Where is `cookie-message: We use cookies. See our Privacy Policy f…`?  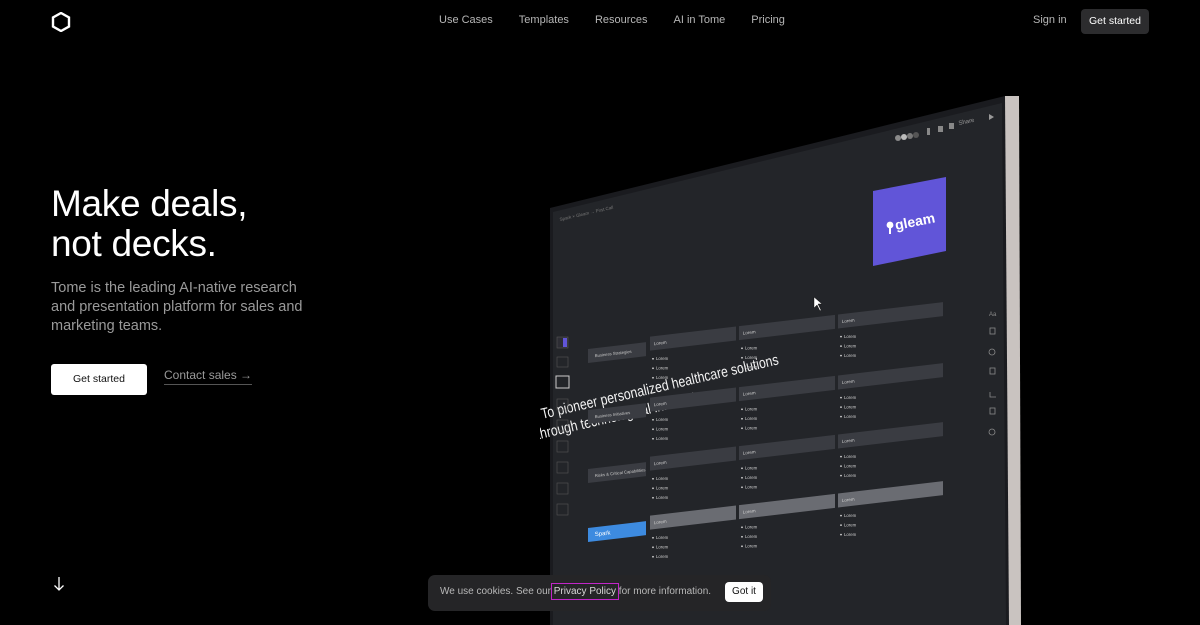 cookie-message: We use cookies. See our Privacy Policy f… is located at coordinates (576, 591).